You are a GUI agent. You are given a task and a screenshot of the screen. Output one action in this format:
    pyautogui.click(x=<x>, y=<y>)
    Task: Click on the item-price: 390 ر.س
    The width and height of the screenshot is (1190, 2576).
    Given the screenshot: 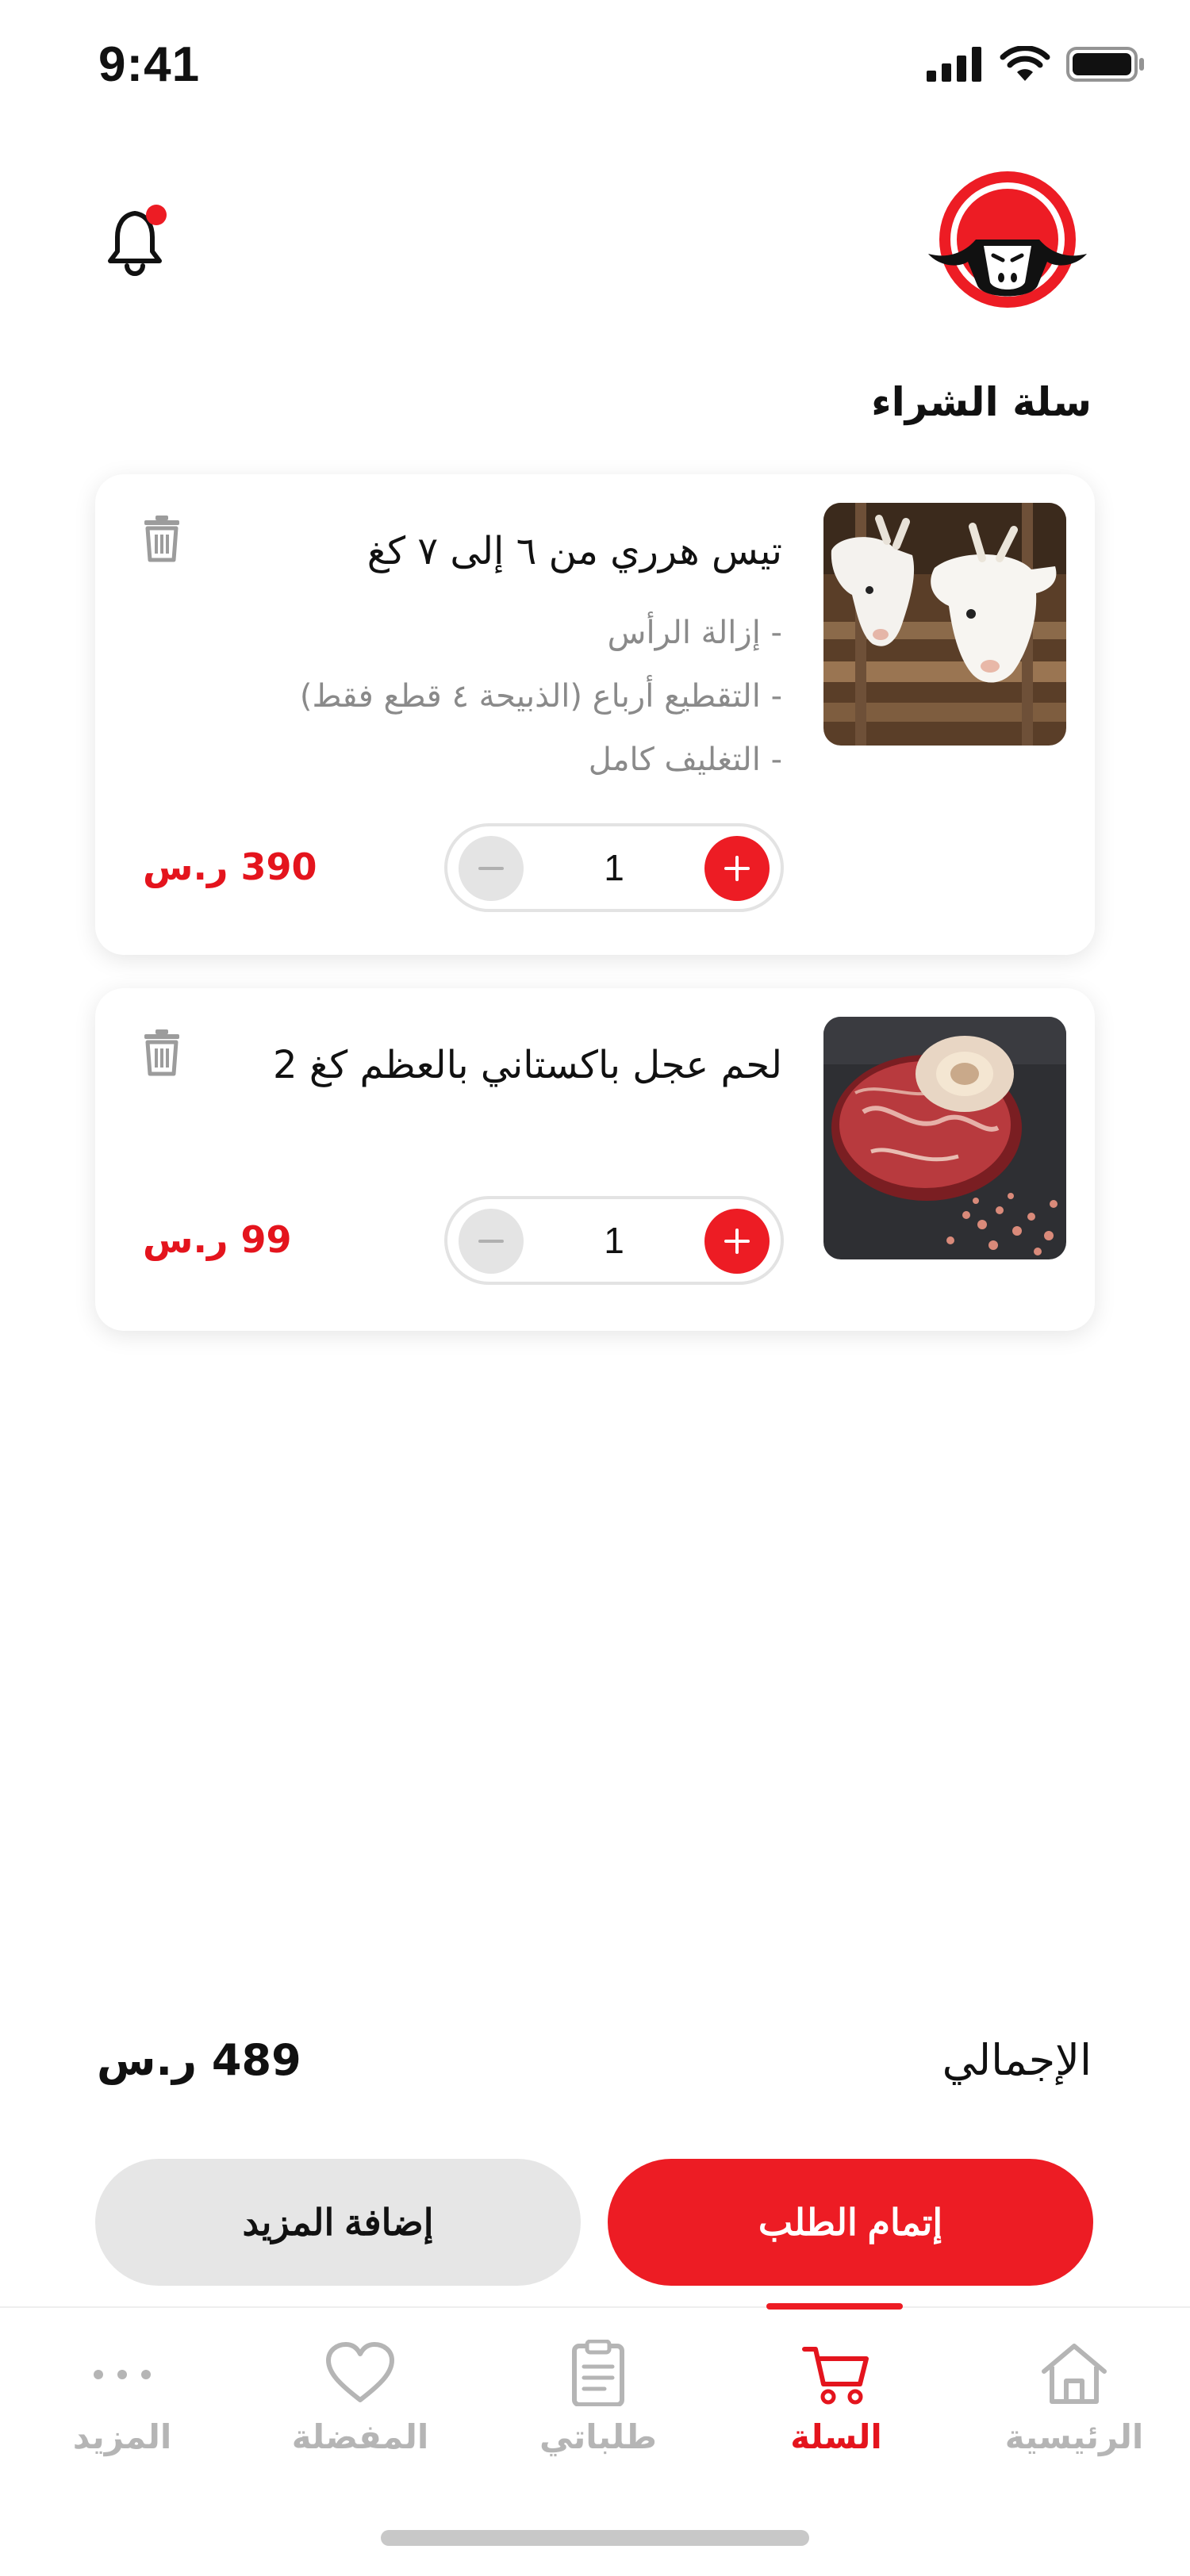 What is the action you would take?
    pyautogui.click(x=230, y=866)
    